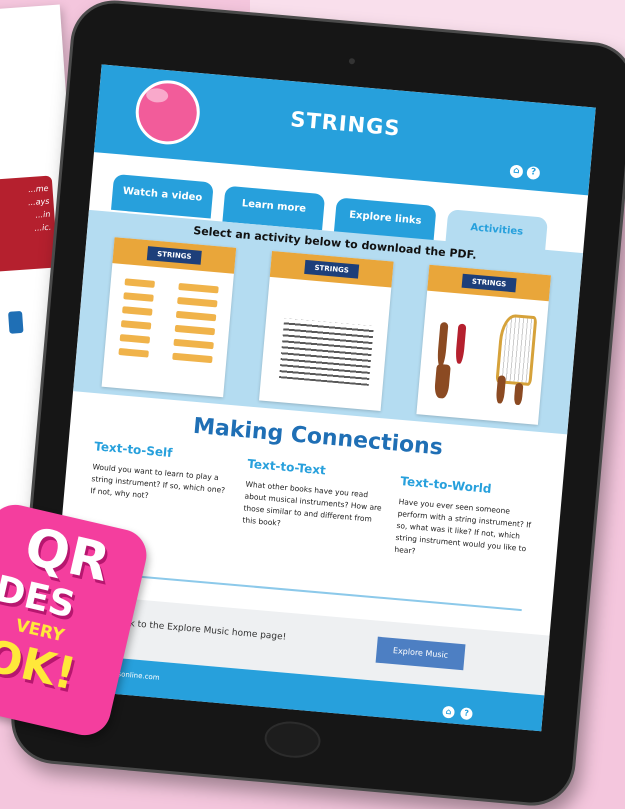 Image resolution: width=625 pixels, height=809 pixels. I want to click on guitar-image, so click(442, 344).